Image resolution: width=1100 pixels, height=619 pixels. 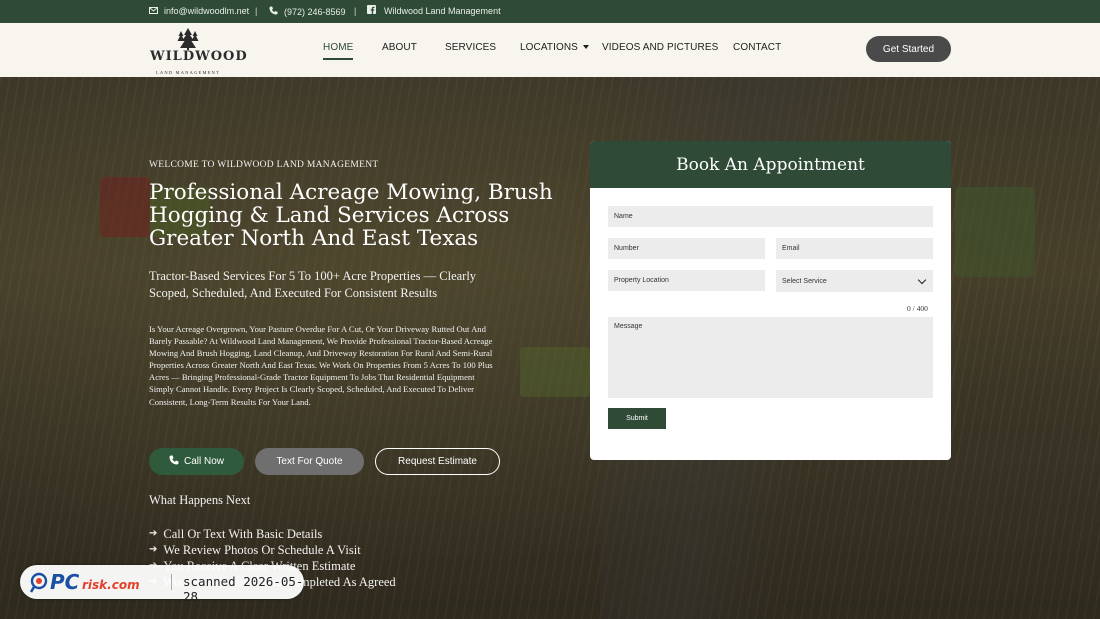 What do you see at coordinates (338, 51) in the screenshot?
I see `nav-item-home: HOME` at bounding box center [338, 51].